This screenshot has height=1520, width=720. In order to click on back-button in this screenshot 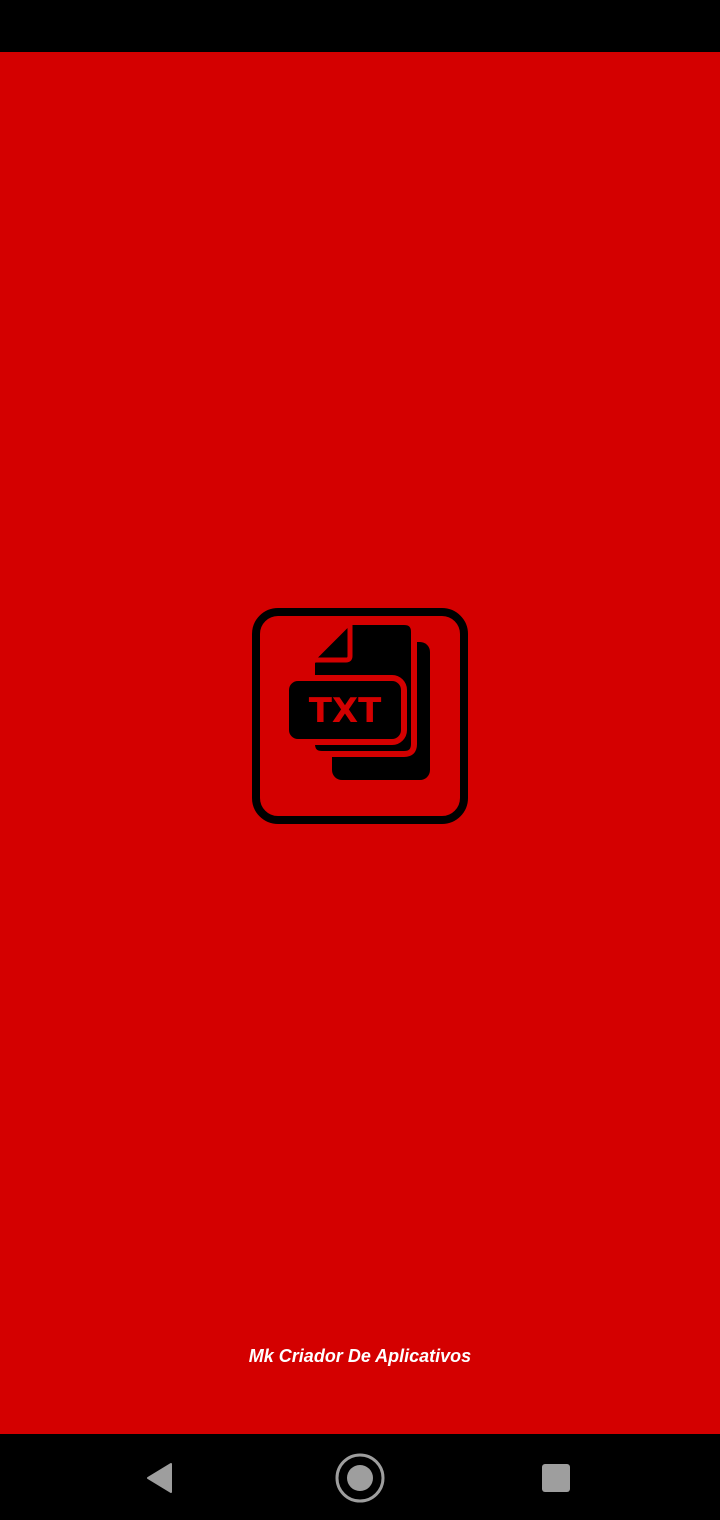, I will do `click(160, 1478)`.